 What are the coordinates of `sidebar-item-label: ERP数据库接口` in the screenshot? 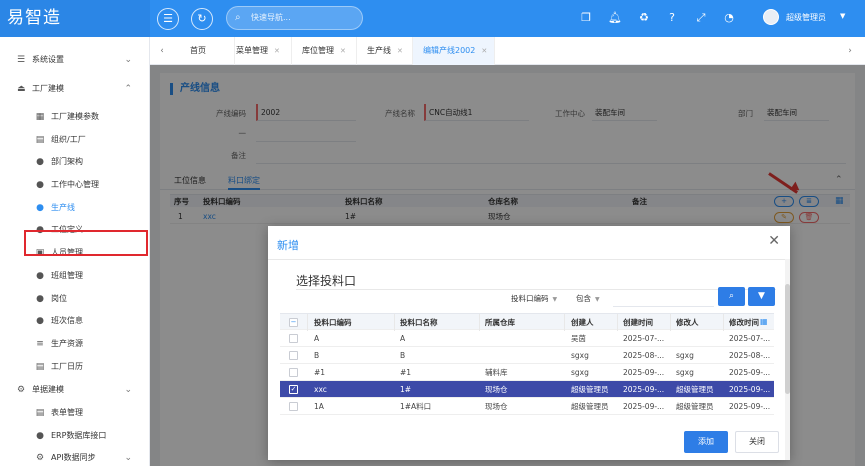 It's located at (79, 435).